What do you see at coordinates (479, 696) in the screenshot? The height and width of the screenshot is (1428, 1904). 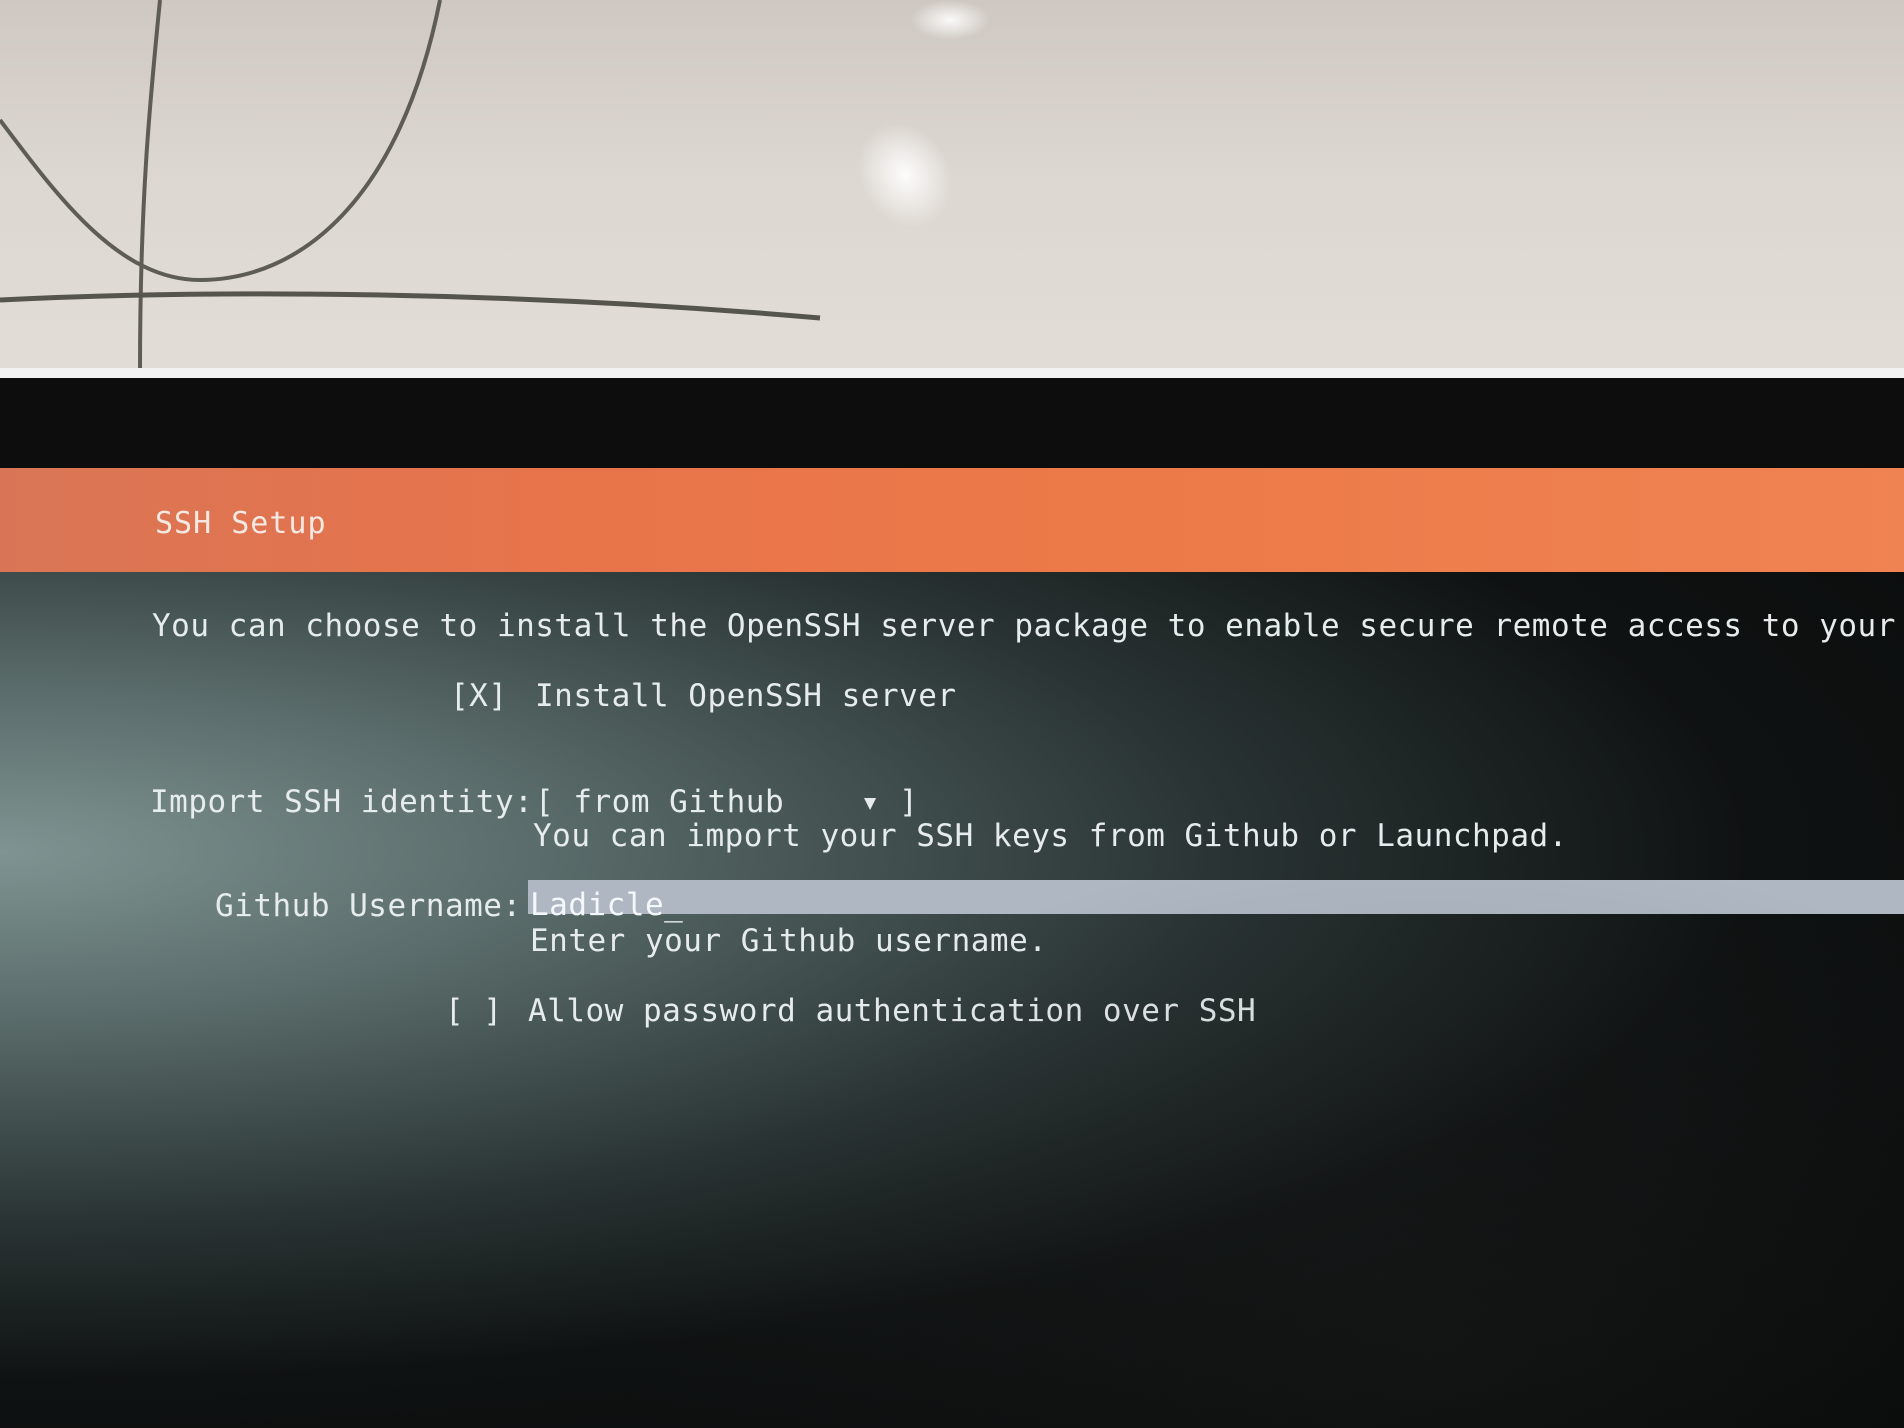 I see `install-openssh-checkbox: [X]` at bounding box center [479, 696].